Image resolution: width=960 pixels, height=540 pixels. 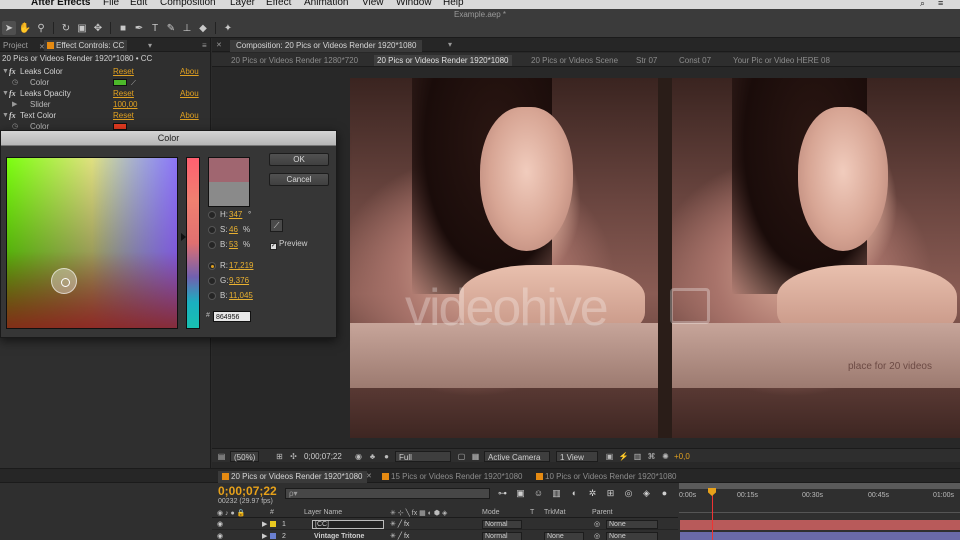 I want to click on brainstorm-icon: ✲, so click(x=592, y=493).